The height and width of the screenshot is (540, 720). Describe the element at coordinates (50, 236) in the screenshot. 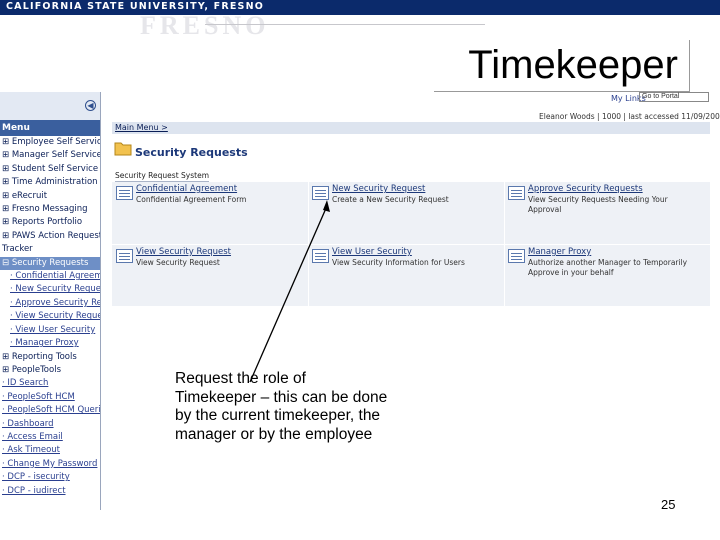

I see `sidebar-item: ⊞ PAWS Action Request` at that location.